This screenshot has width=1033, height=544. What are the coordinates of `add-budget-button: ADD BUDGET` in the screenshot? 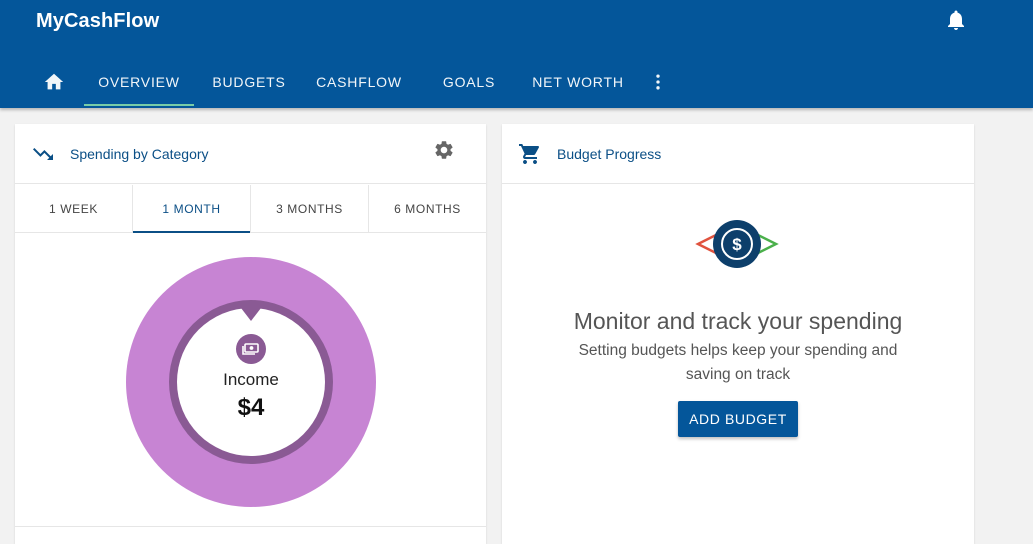 It's located at (738, 419).